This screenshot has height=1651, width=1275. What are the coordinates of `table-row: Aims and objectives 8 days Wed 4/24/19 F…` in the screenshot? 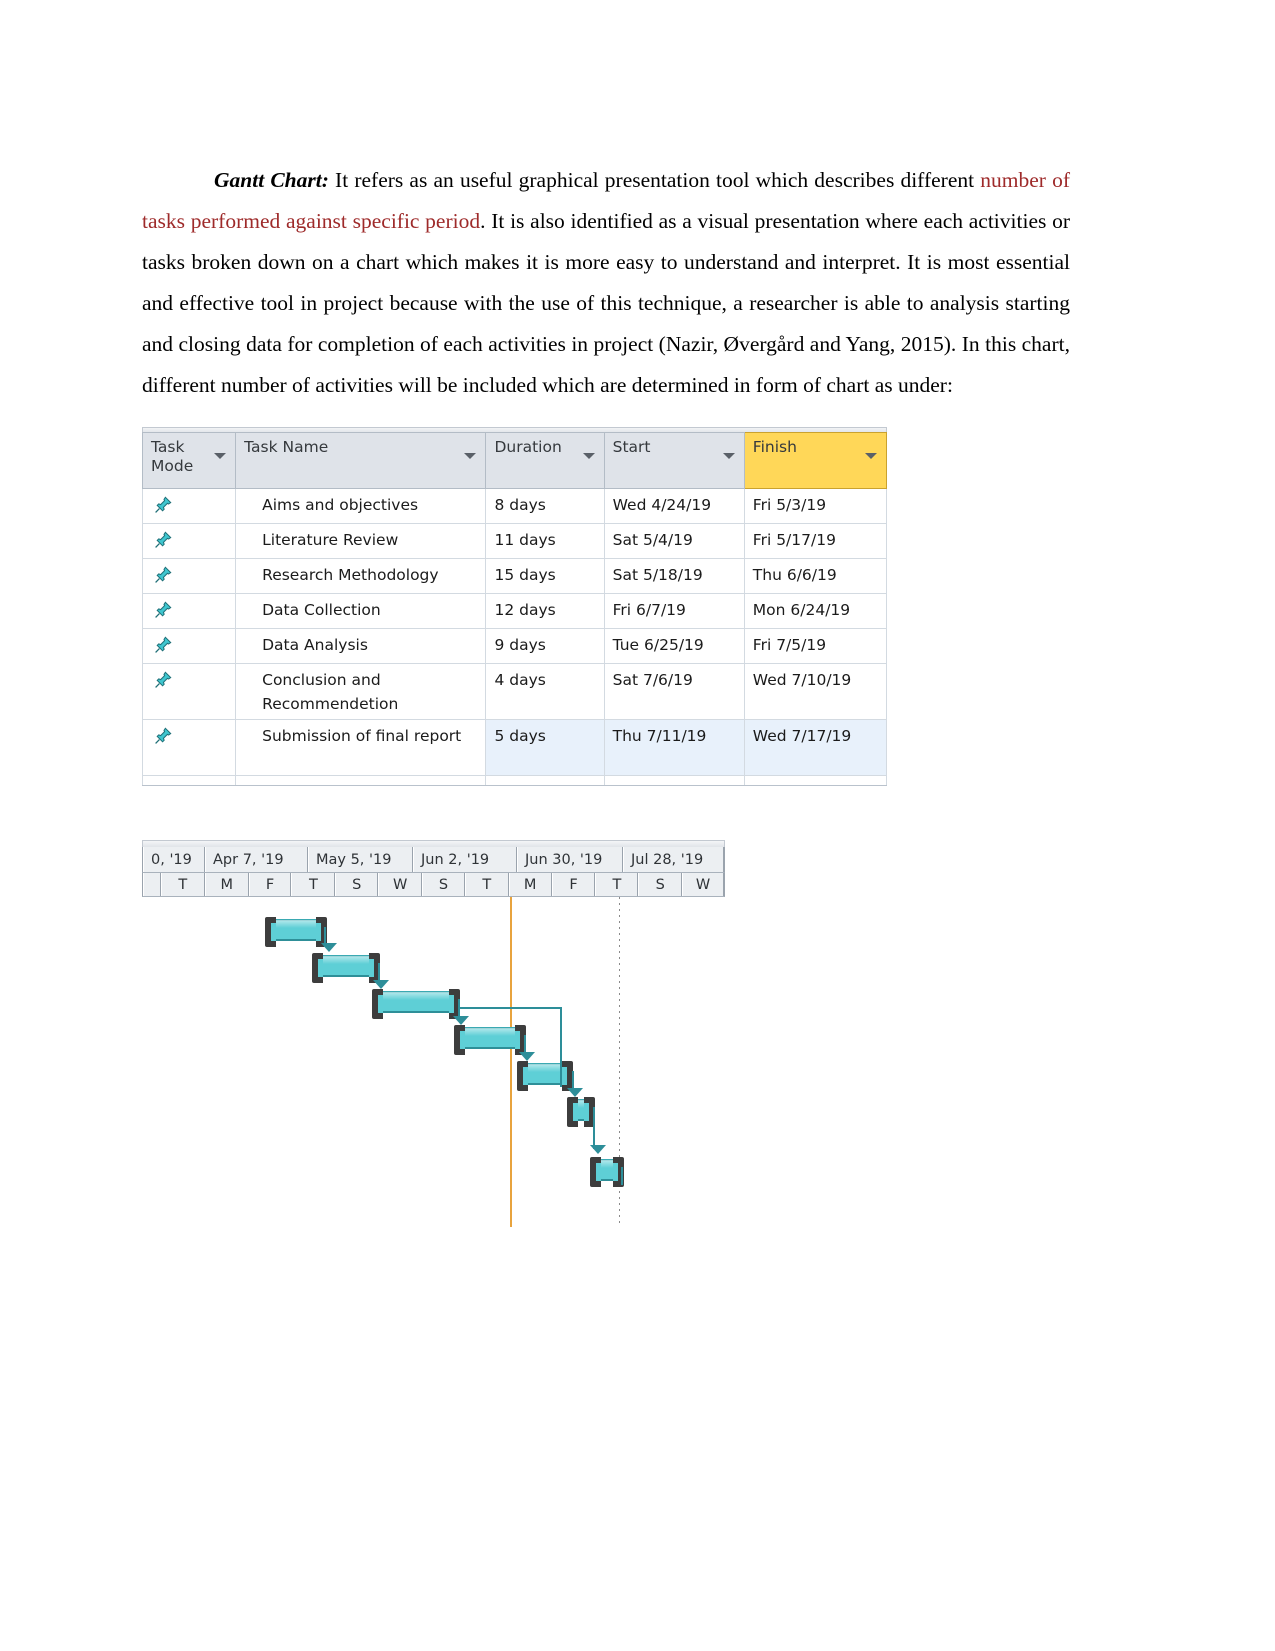 It's located at (514, 506).